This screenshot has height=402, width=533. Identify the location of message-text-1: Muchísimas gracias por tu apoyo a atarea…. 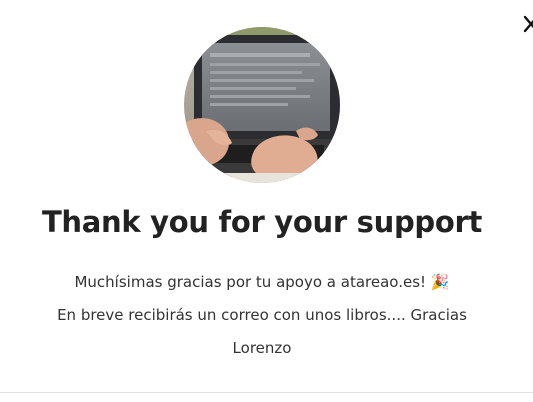
(250, 282).